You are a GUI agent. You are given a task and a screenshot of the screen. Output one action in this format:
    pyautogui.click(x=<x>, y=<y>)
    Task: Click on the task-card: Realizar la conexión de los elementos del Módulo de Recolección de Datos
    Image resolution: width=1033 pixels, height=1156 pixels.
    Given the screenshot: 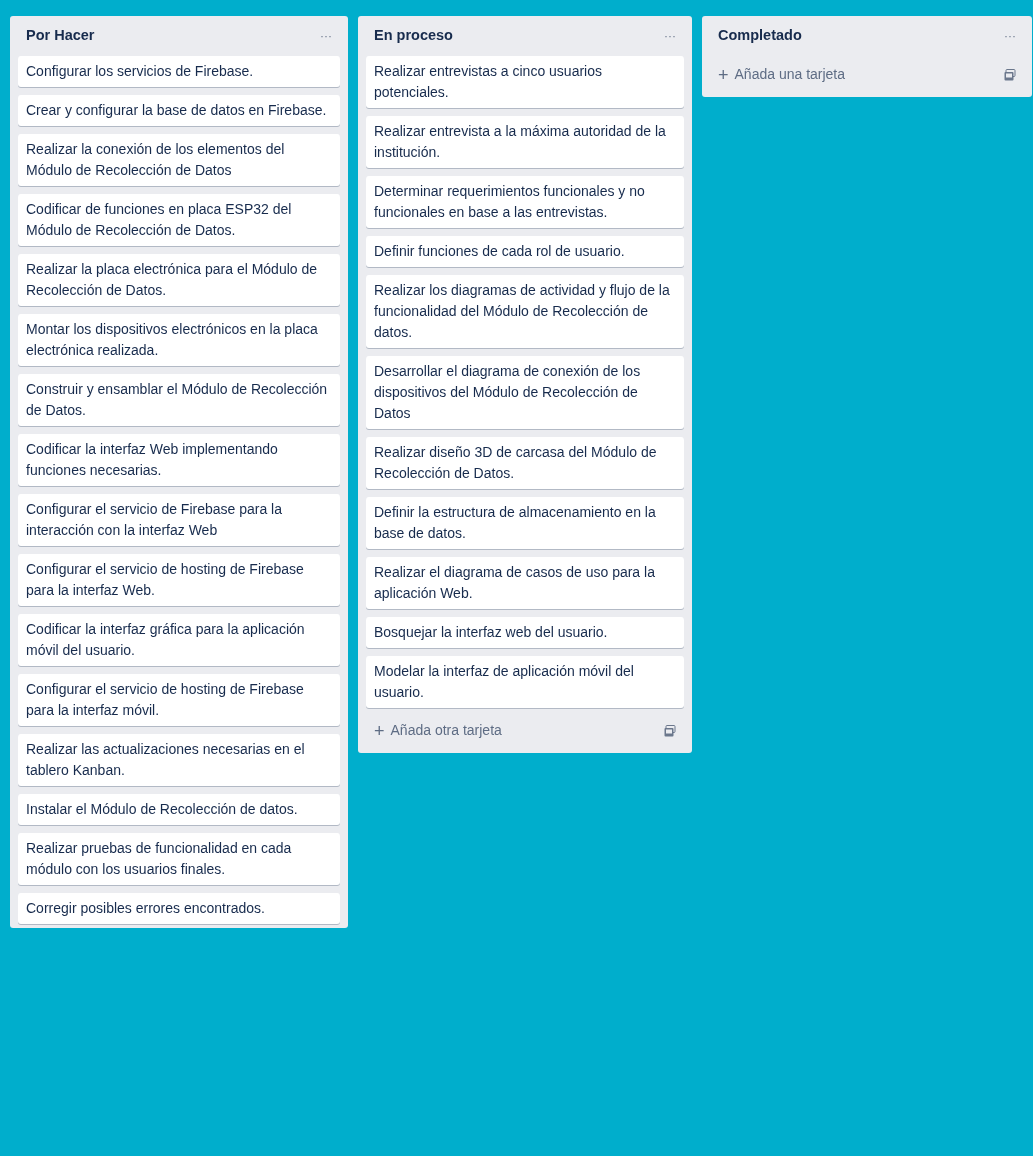 What is the action you would take?
    pyautogui.click(x=179, y=160)
    